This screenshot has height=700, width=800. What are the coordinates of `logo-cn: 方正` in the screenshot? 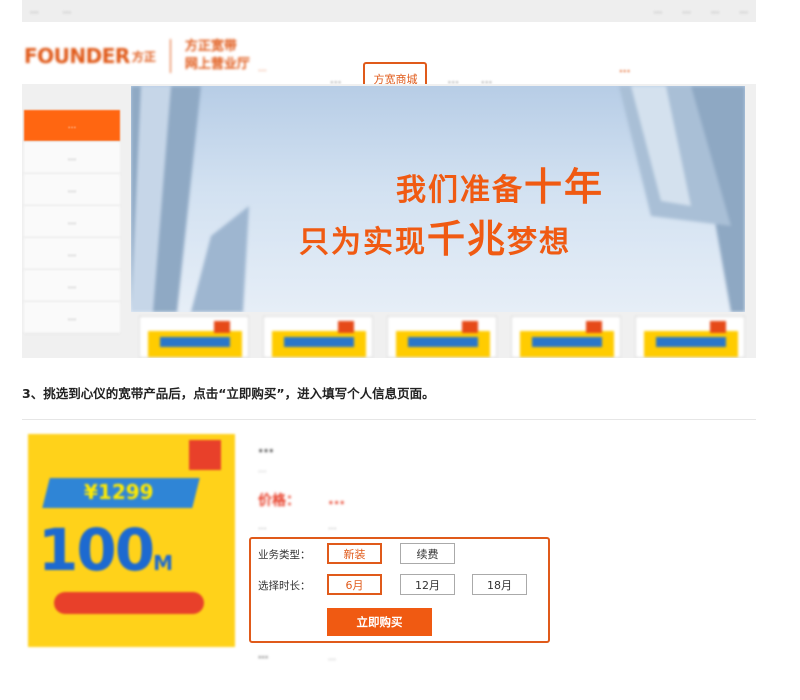 It's located at (143, 56).